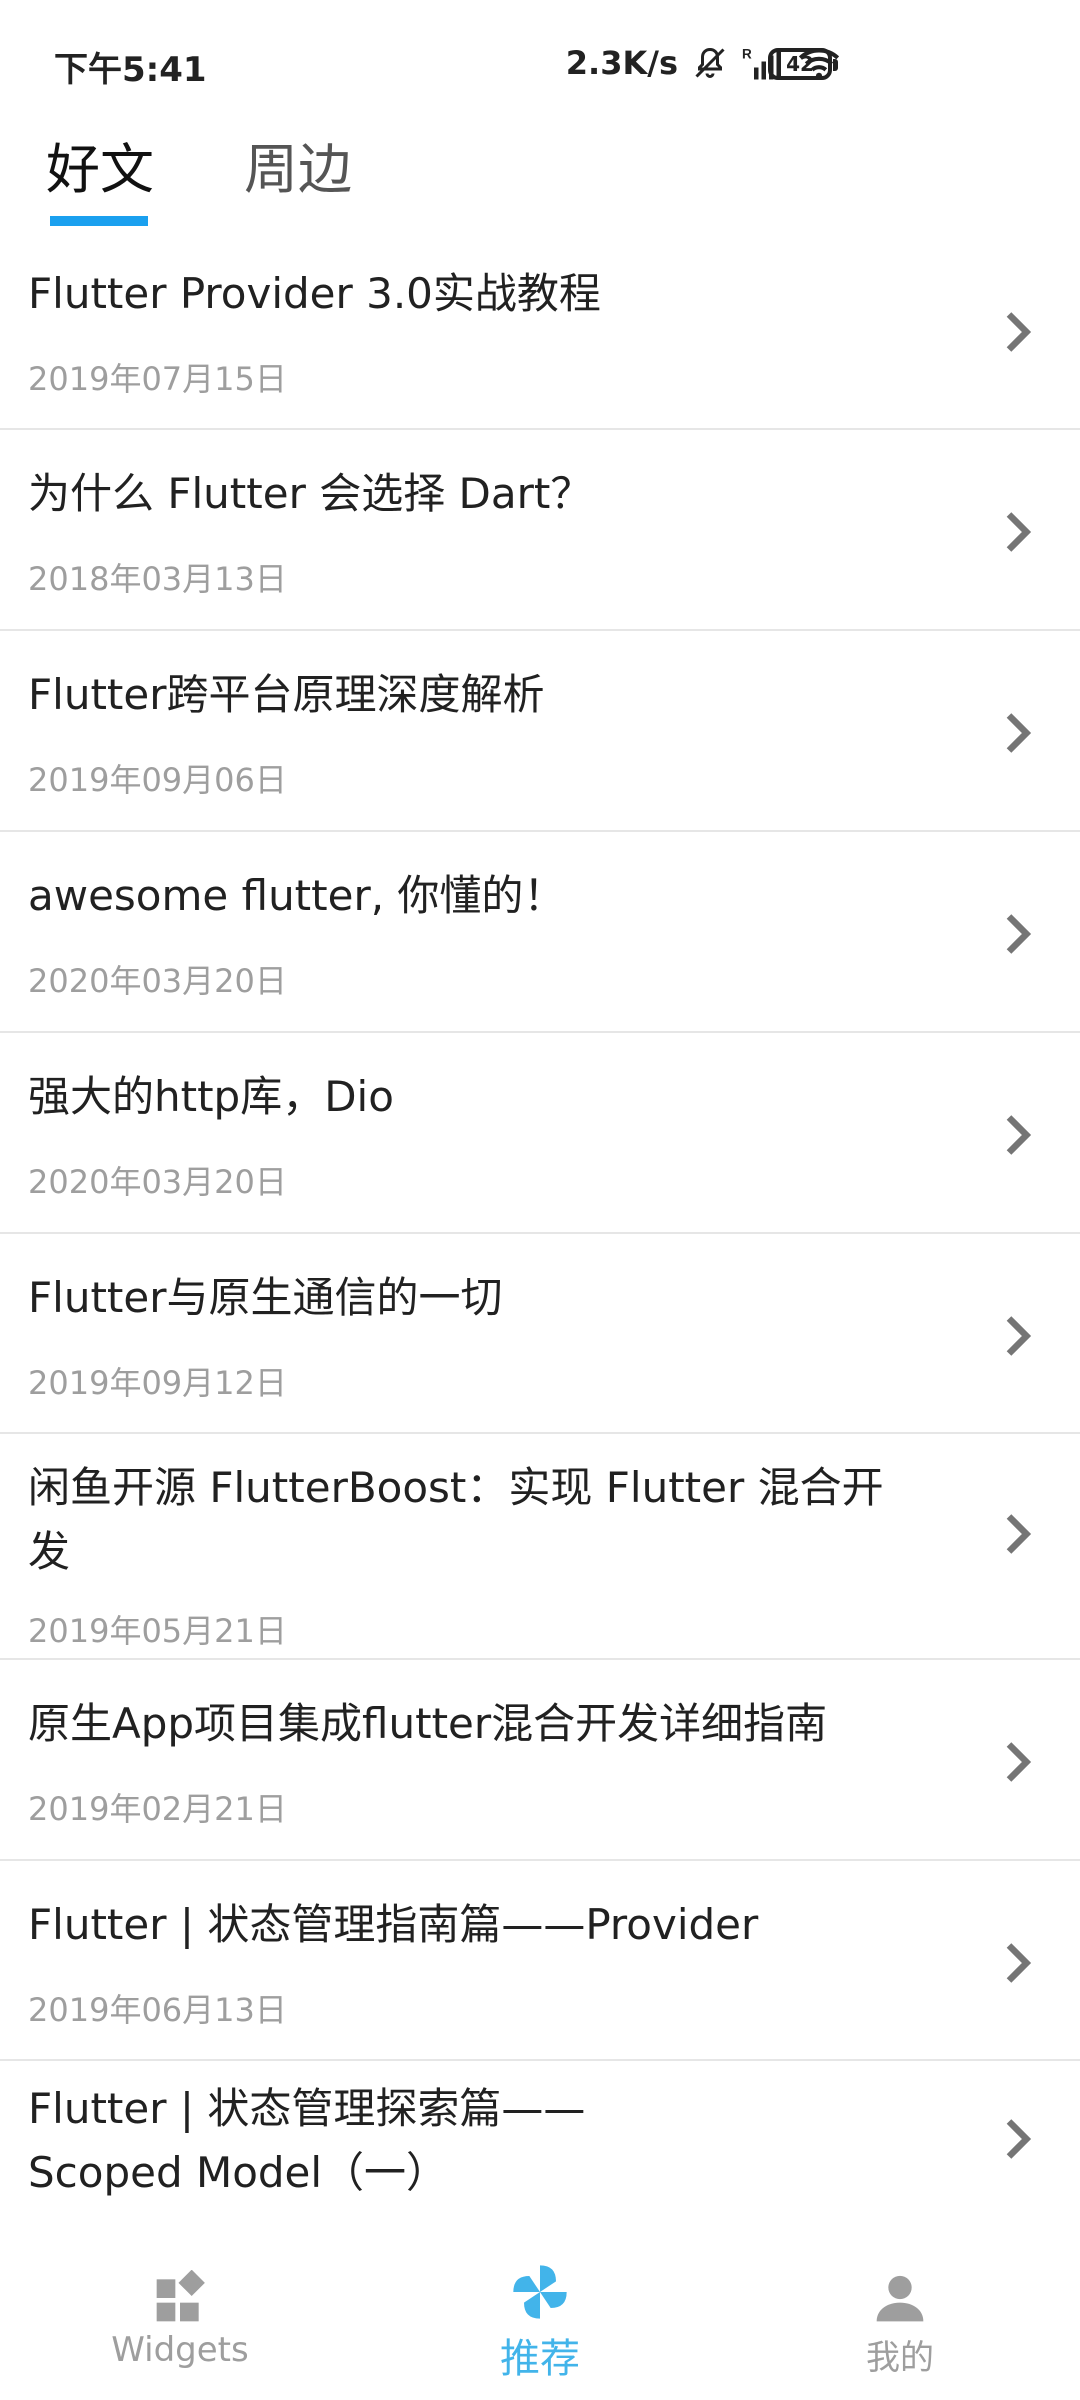 The height and width of the screenshot is (2400, 1080). Describe the element at coordinates (540, 60) in the screenshot. I see `status-bar: 下午5:41 2.3K/s R 42` at that location.